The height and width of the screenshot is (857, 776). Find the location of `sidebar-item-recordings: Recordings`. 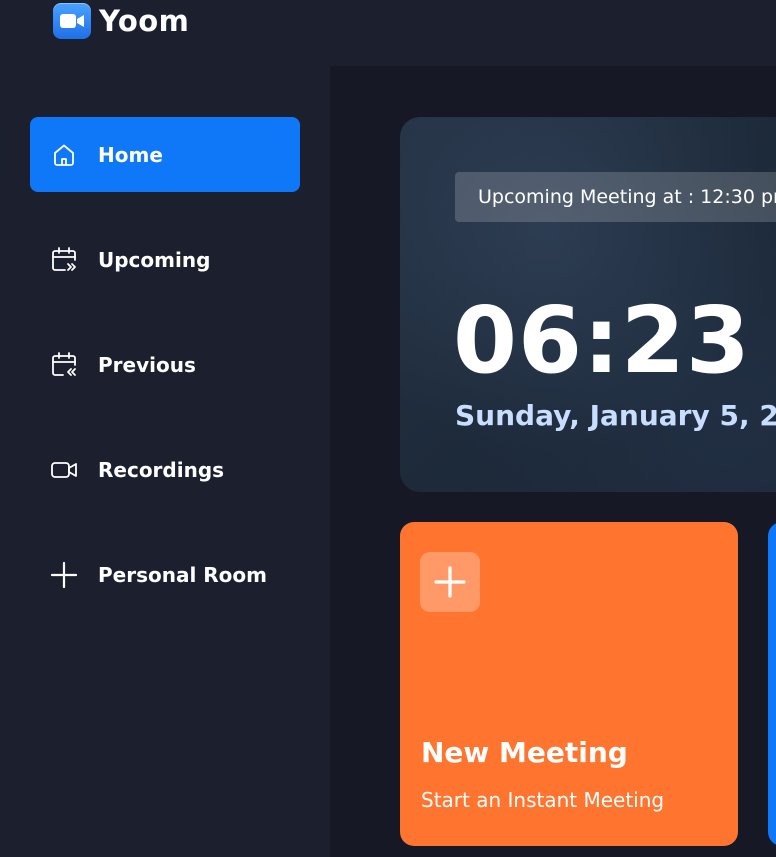

sidebar-item-recordings: Recordings is located at coordinates (165, 469).